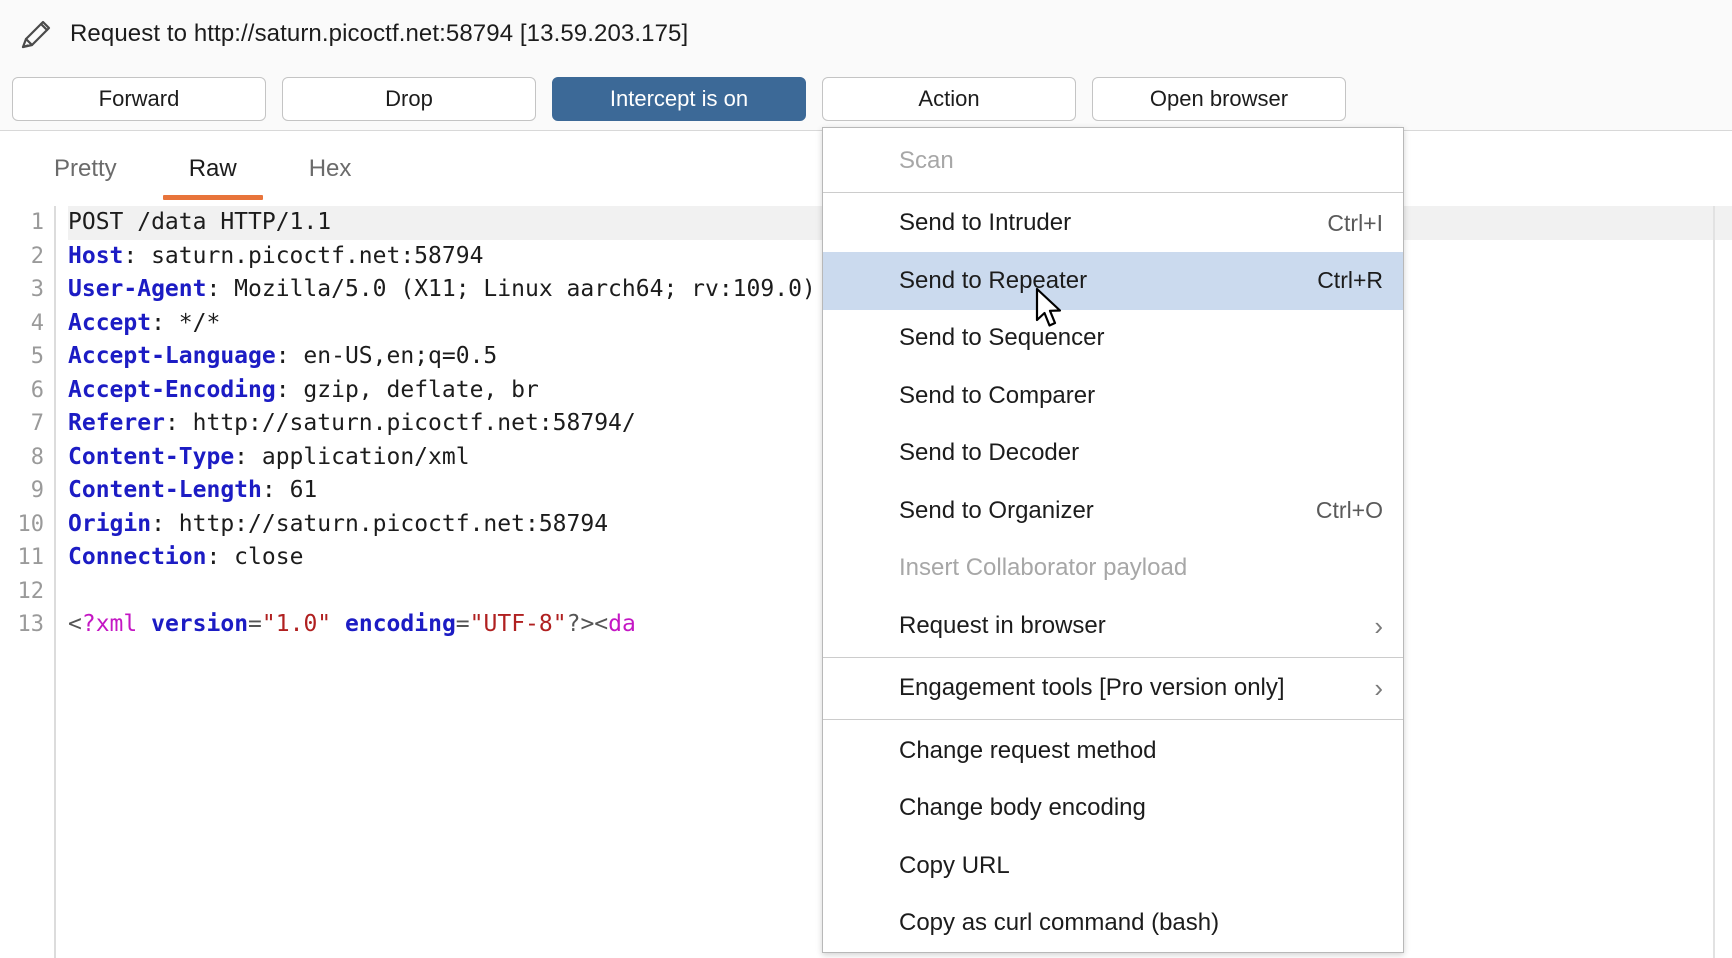 Image resolution: width=1732 pixels, height=958 pixels. What do you see at coordinates (37, 256) in the screenshot?
I see `line-number: 2` at bounding box center [37, 256].